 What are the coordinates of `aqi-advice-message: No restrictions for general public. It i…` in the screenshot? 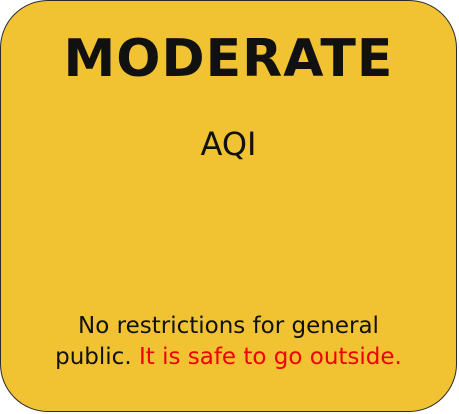 It's located at (228, 342).